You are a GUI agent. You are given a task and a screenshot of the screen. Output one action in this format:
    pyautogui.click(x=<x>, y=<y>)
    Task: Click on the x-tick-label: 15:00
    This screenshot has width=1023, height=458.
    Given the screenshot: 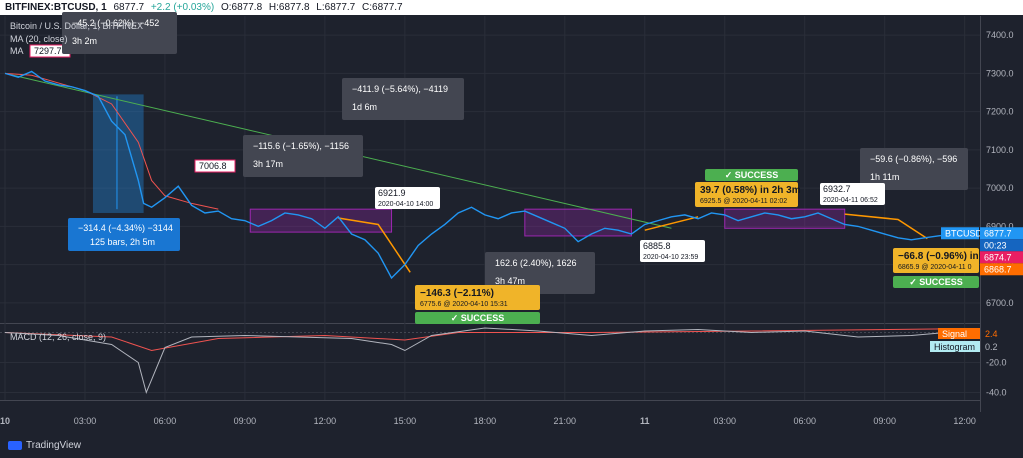 What is the action you would take?
    pyautogui.click(x=405, y=421)
    